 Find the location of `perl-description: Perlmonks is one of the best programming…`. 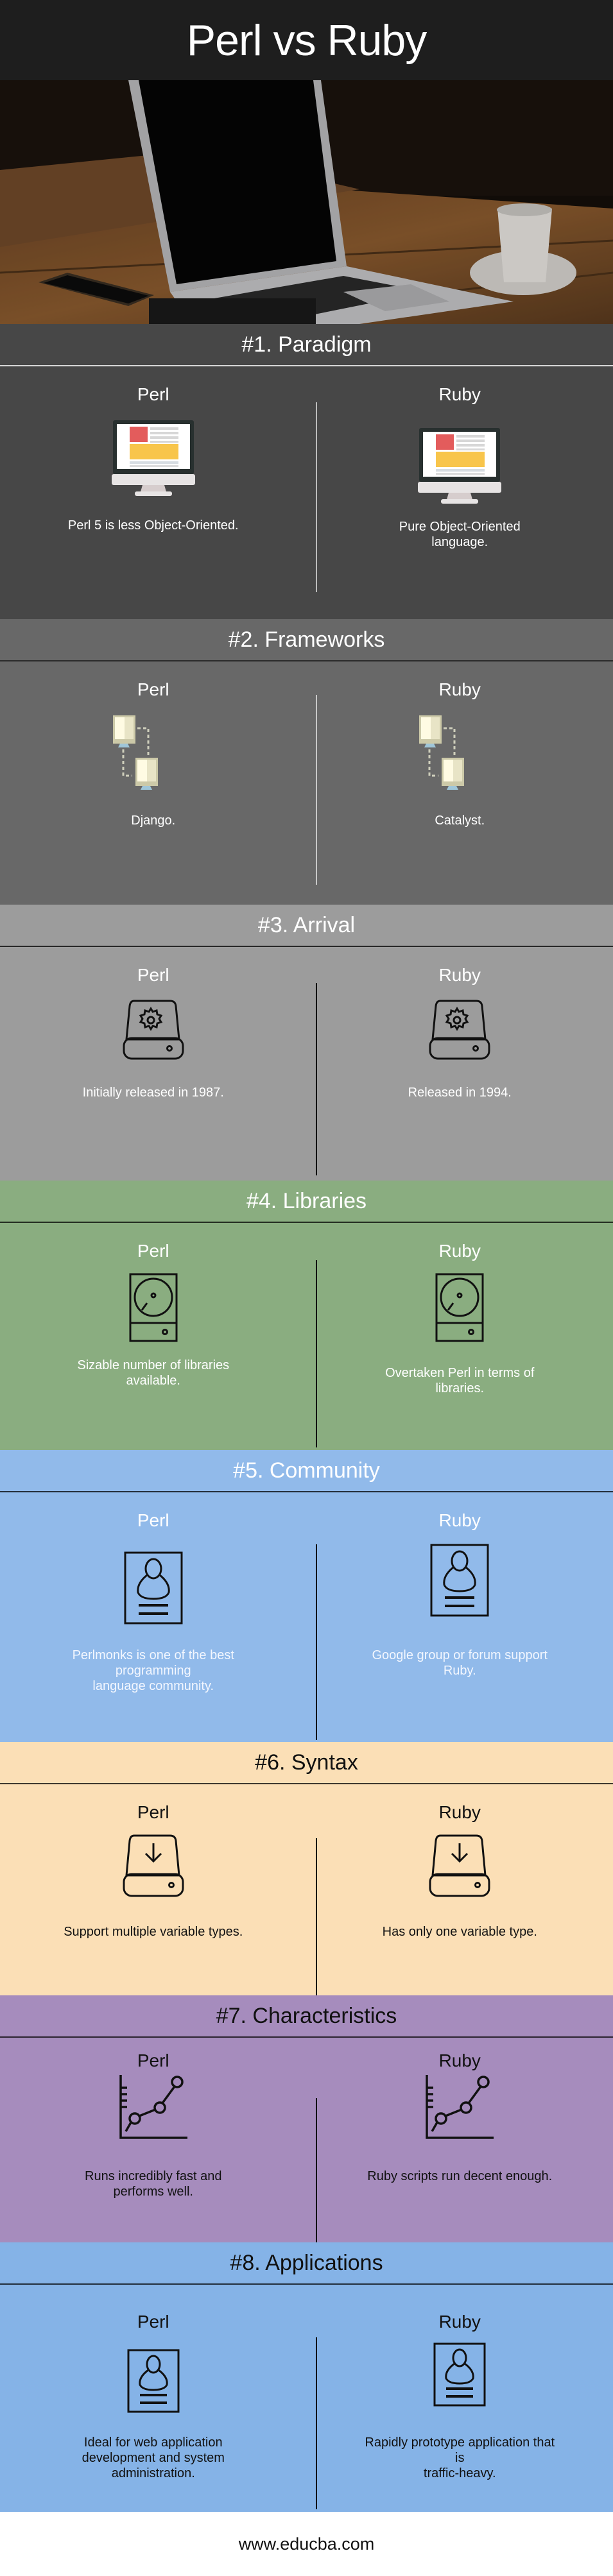

perl-description: Perlmonks is one of the best programming… is located at coordinates (153, 1671).